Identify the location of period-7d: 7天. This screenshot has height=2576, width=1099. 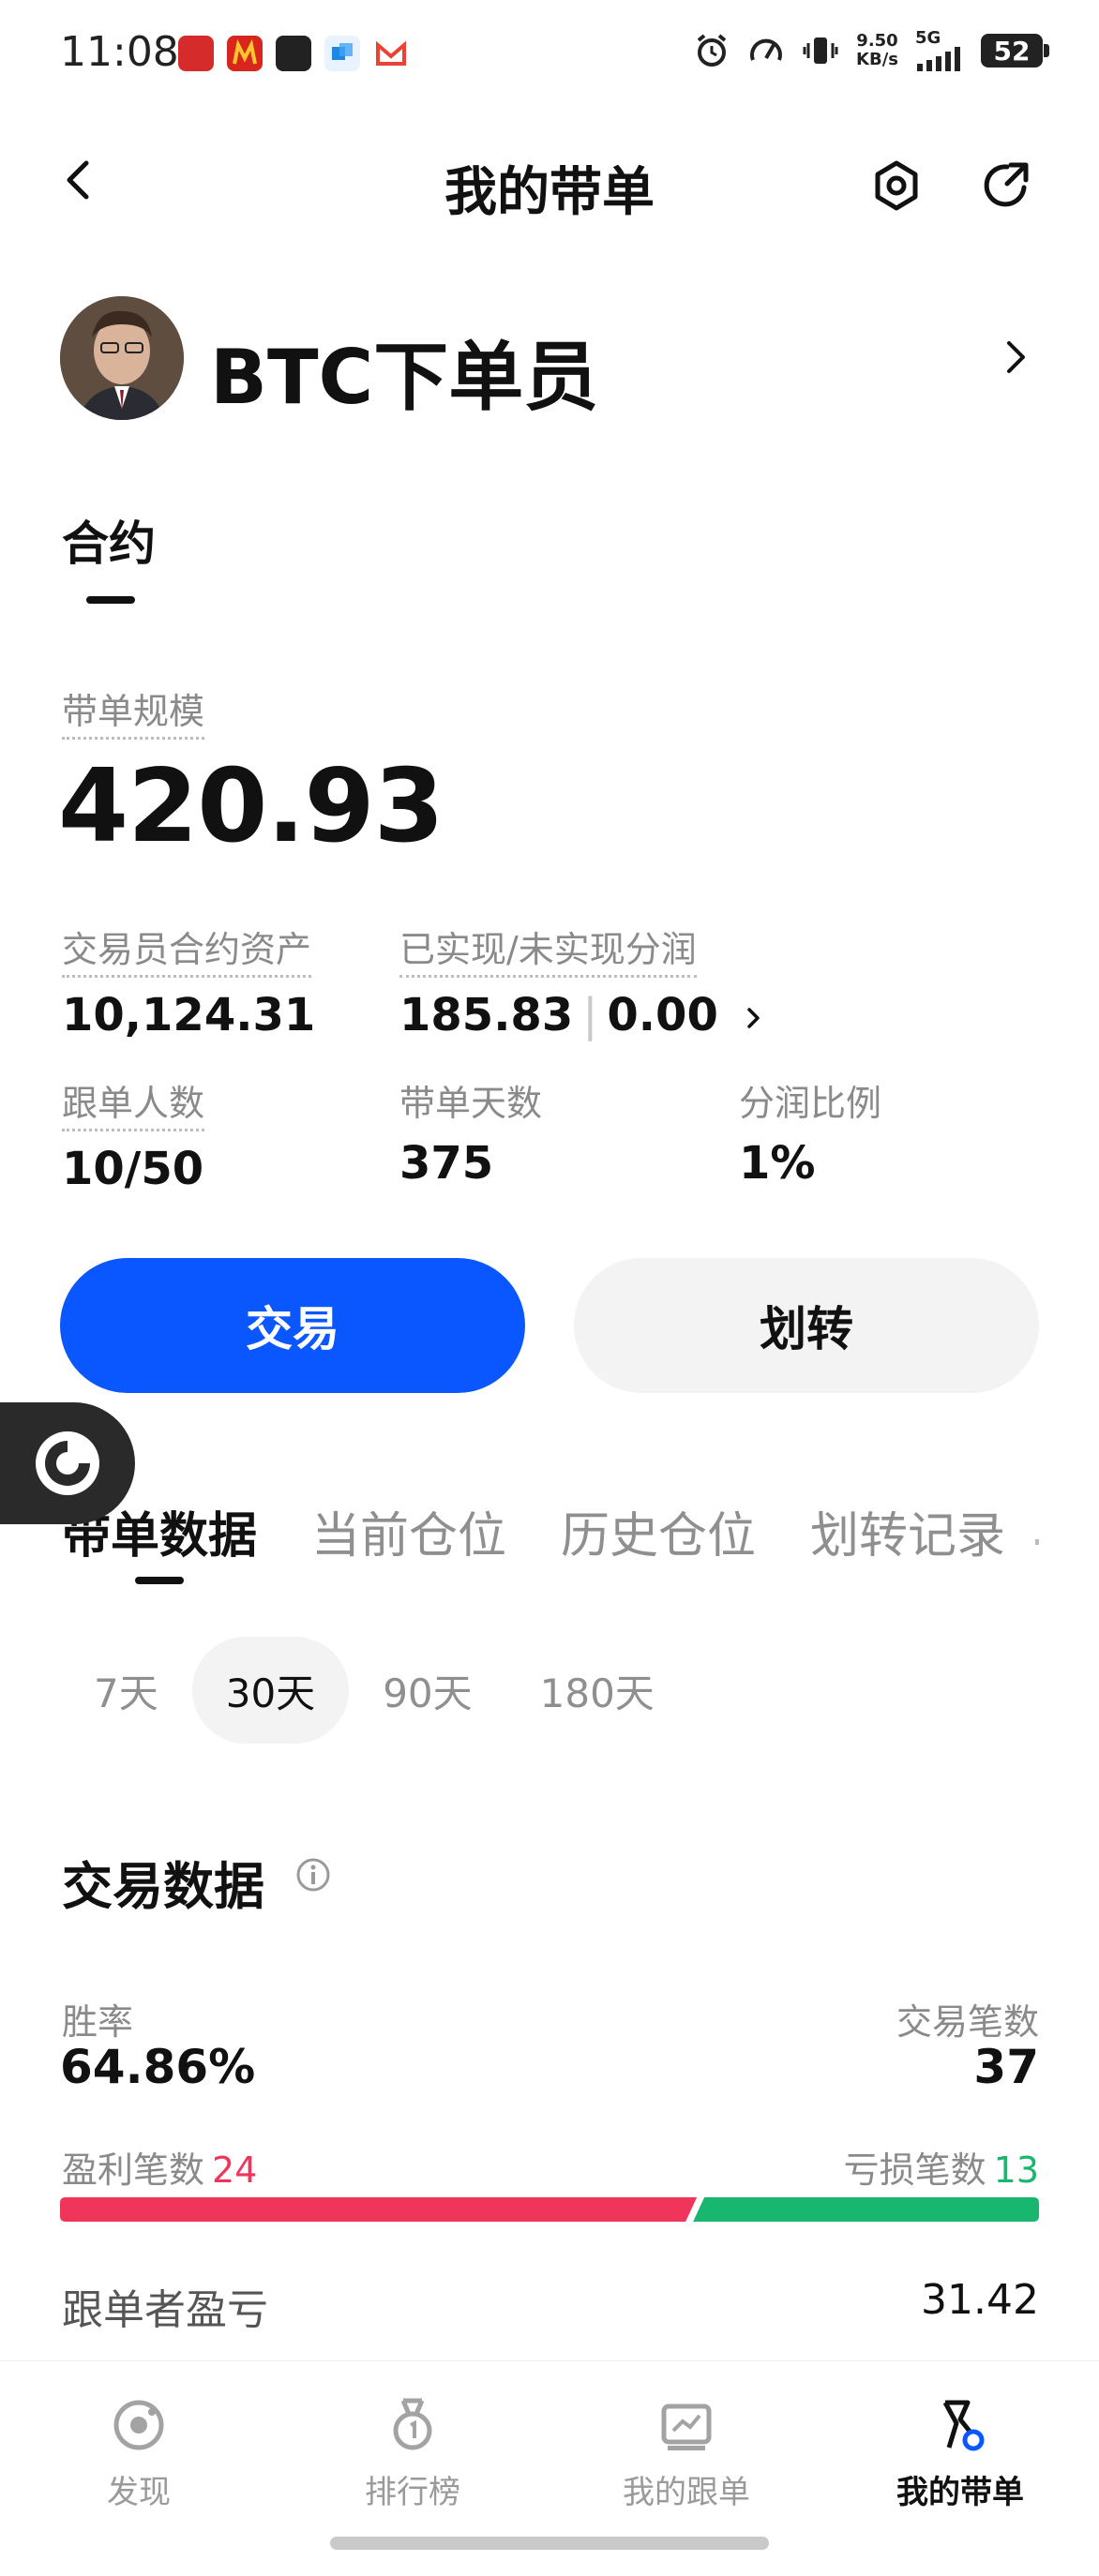
(126, 1690).